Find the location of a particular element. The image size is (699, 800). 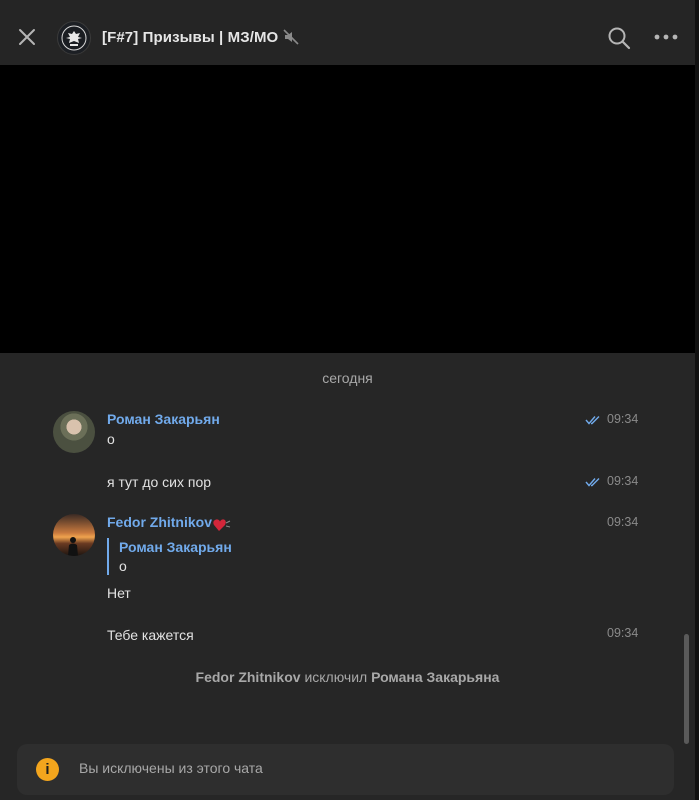

chat-avatar is located at coordinates (74, 38).